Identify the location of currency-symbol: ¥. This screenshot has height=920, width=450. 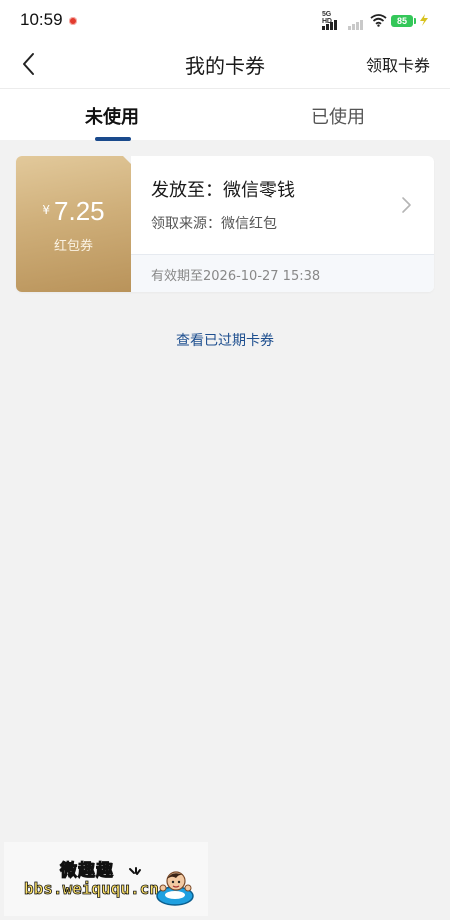
(46, 210).